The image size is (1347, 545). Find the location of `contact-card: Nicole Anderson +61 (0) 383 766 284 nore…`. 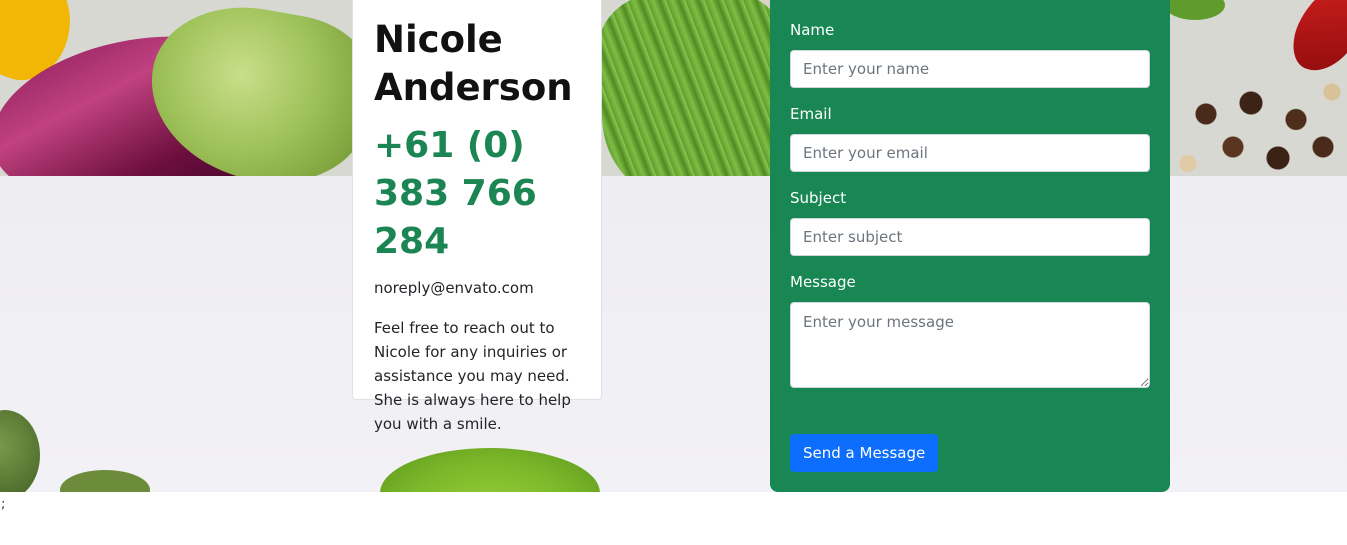

contact-card: Nicole Anderson +61 (0) 383 766 284 nore… is located at coordinates (477, 216).